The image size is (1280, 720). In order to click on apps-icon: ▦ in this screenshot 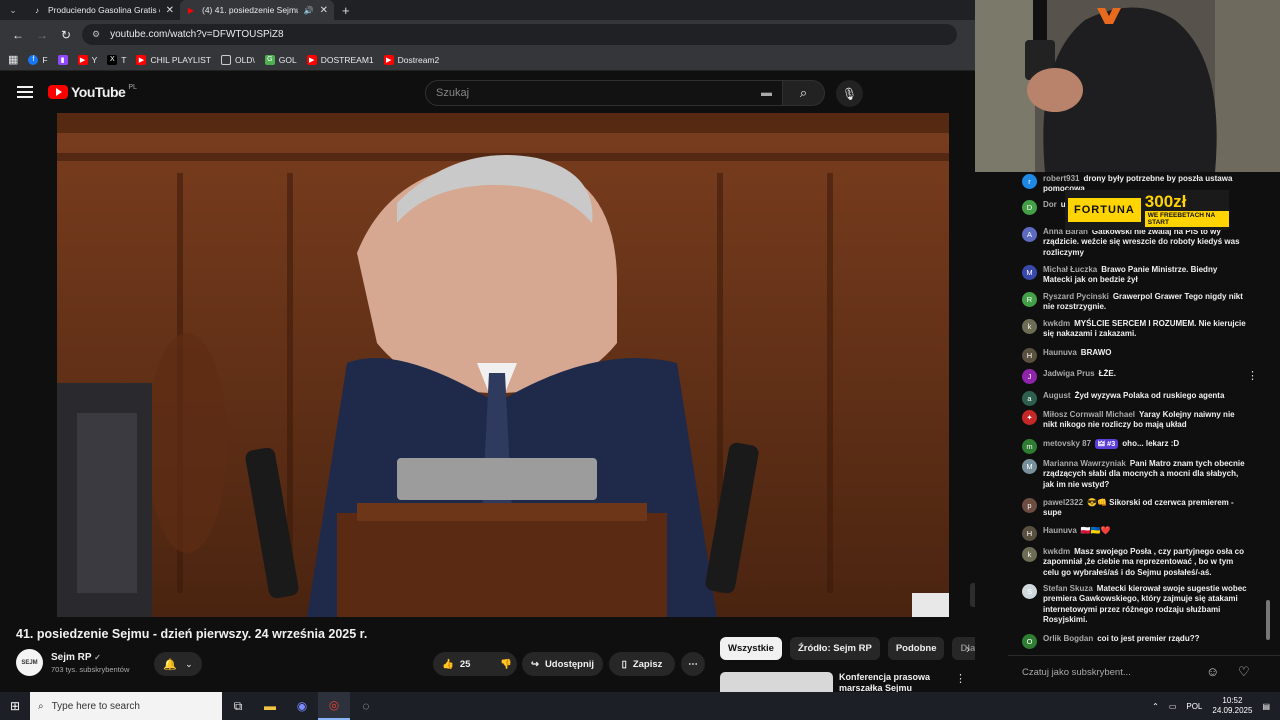, I will do `click(13, 59)`.